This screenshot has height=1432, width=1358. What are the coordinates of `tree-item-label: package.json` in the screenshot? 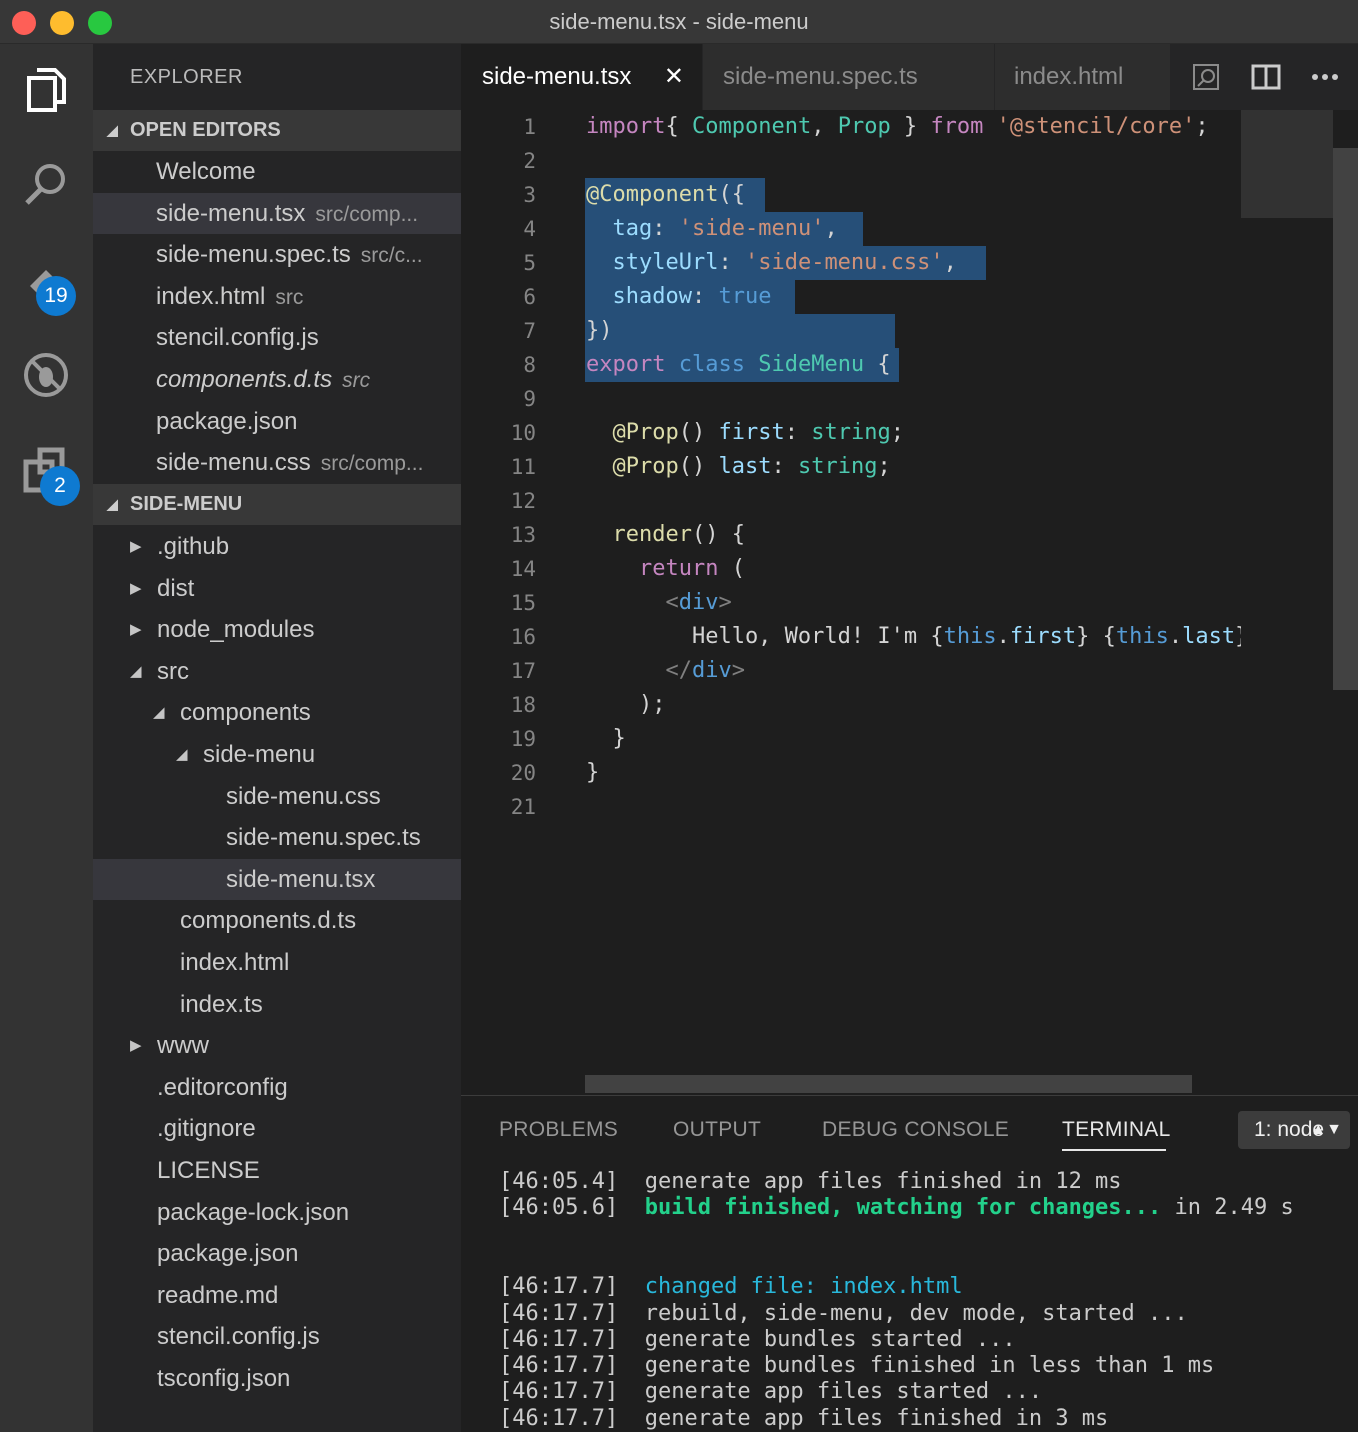 It's located at (228, 1254).